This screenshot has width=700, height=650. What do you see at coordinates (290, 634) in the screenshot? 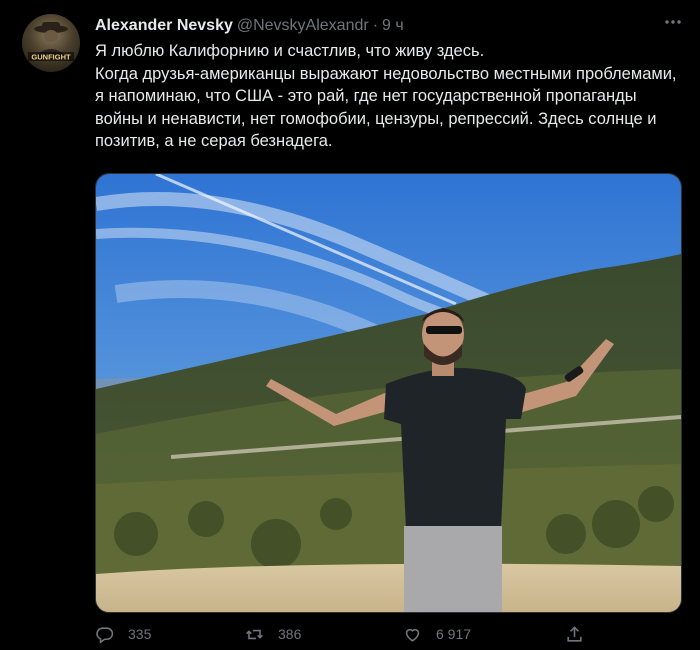
I see `retweet-count: 386` at bounding box center [290, 634].